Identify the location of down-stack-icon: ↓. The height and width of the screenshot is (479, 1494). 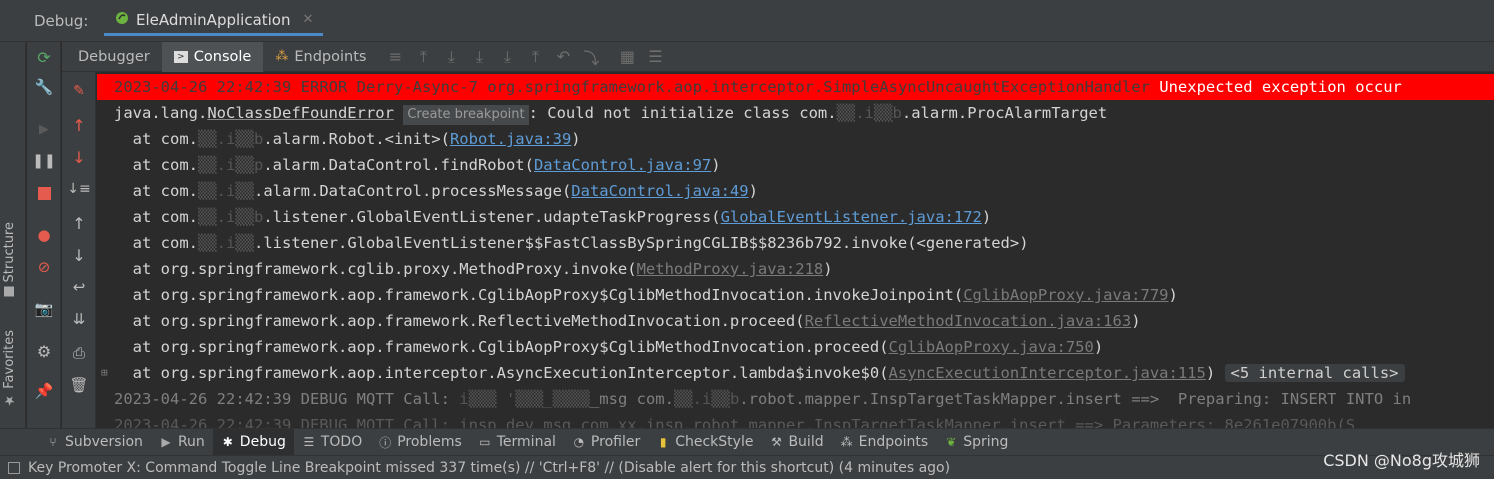
(79, 157).